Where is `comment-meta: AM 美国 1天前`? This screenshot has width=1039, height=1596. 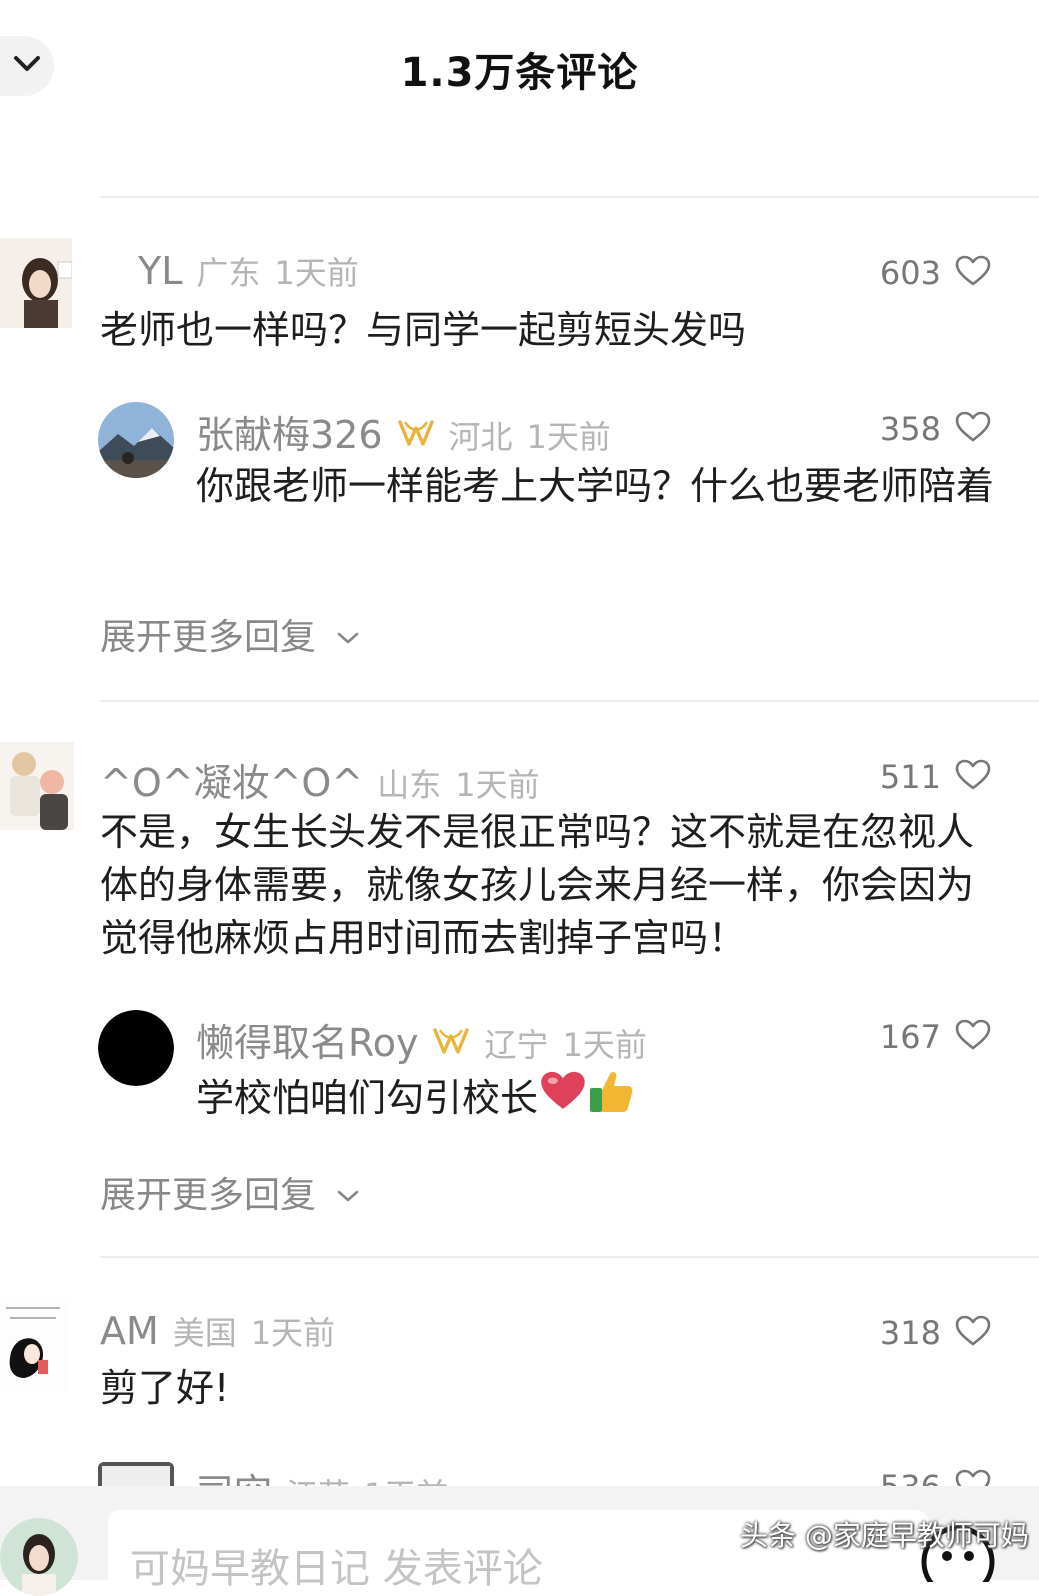
comment-meta: AM 美国 1天前 is located at coordinates (217, 1331).